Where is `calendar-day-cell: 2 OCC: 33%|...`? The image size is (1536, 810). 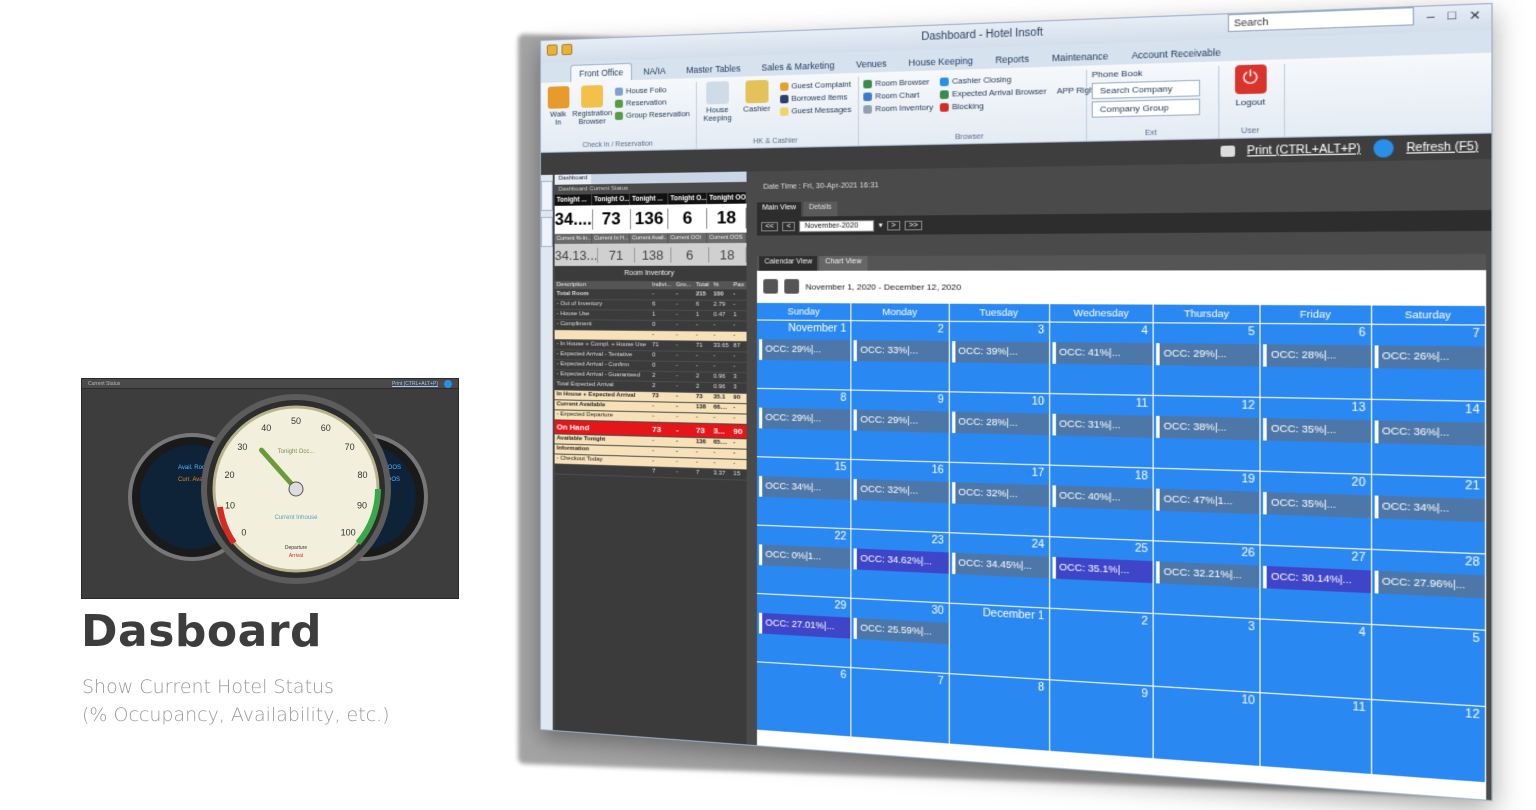 calendar-day-cell: 2 OCC: 33%|... is located at coordinates (901, 356).